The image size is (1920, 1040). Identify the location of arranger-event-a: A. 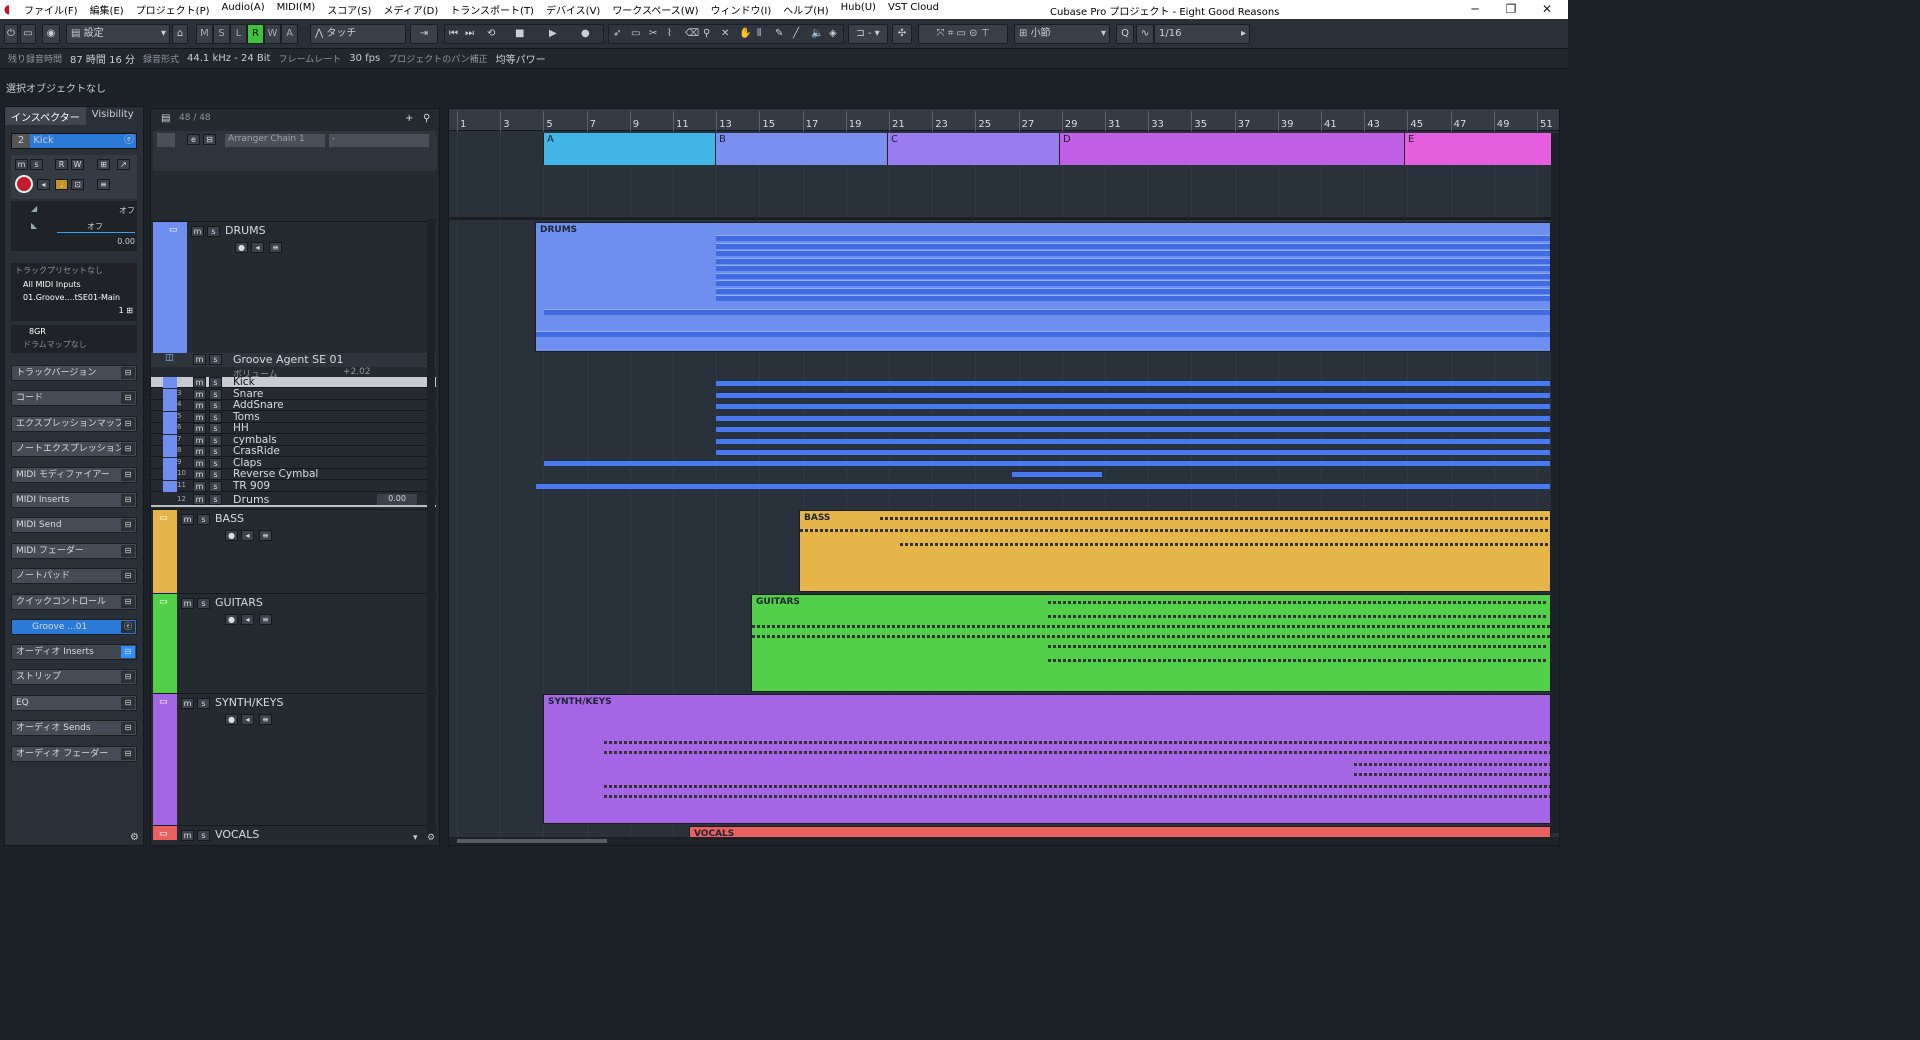
(629, 149).